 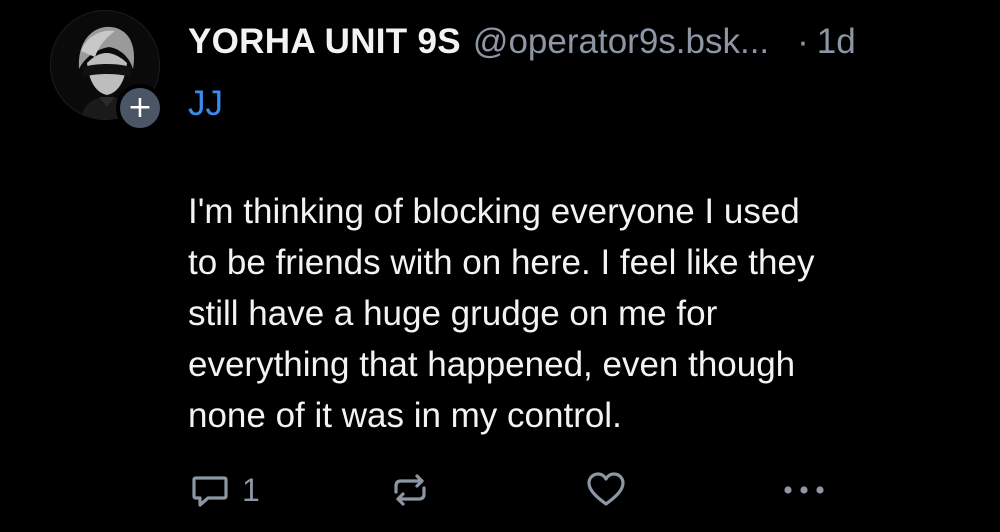 I want to click on heart-icon, so click(x=606, y=489).